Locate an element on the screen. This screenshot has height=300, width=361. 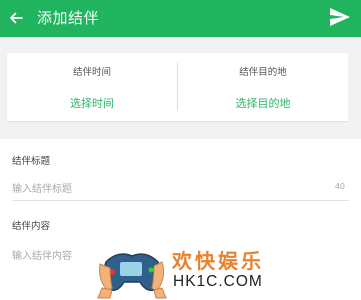
content-field-label: 结伴内容 is located at coordinates (31, 226).